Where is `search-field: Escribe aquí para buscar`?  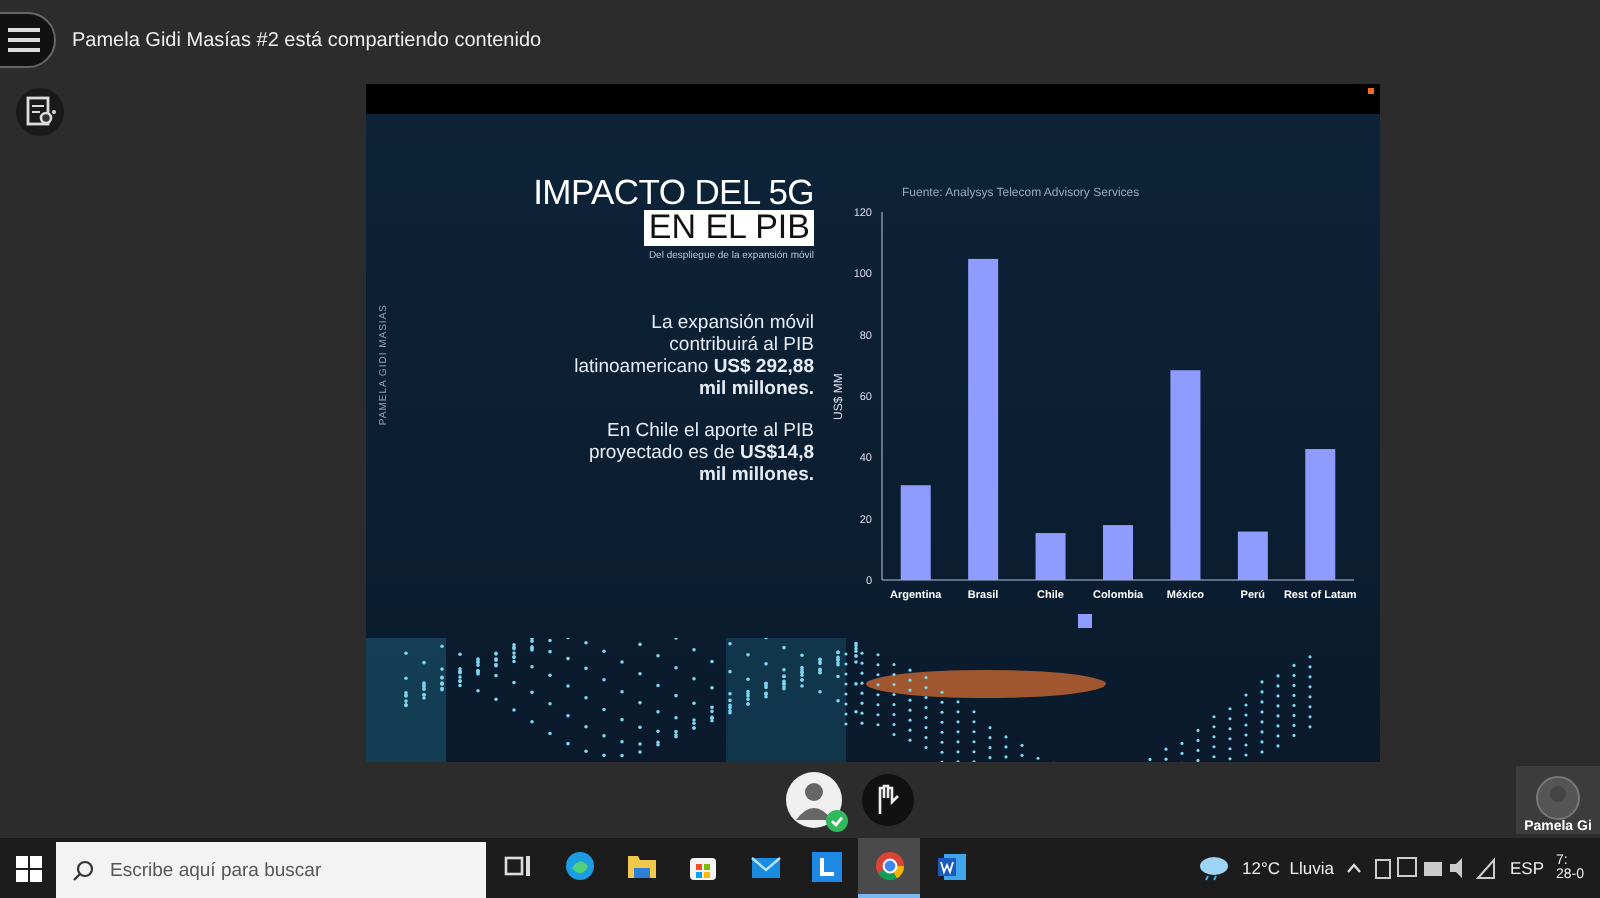 search-field: Escribe aquí para buscar is located at coordinates (271, 870).